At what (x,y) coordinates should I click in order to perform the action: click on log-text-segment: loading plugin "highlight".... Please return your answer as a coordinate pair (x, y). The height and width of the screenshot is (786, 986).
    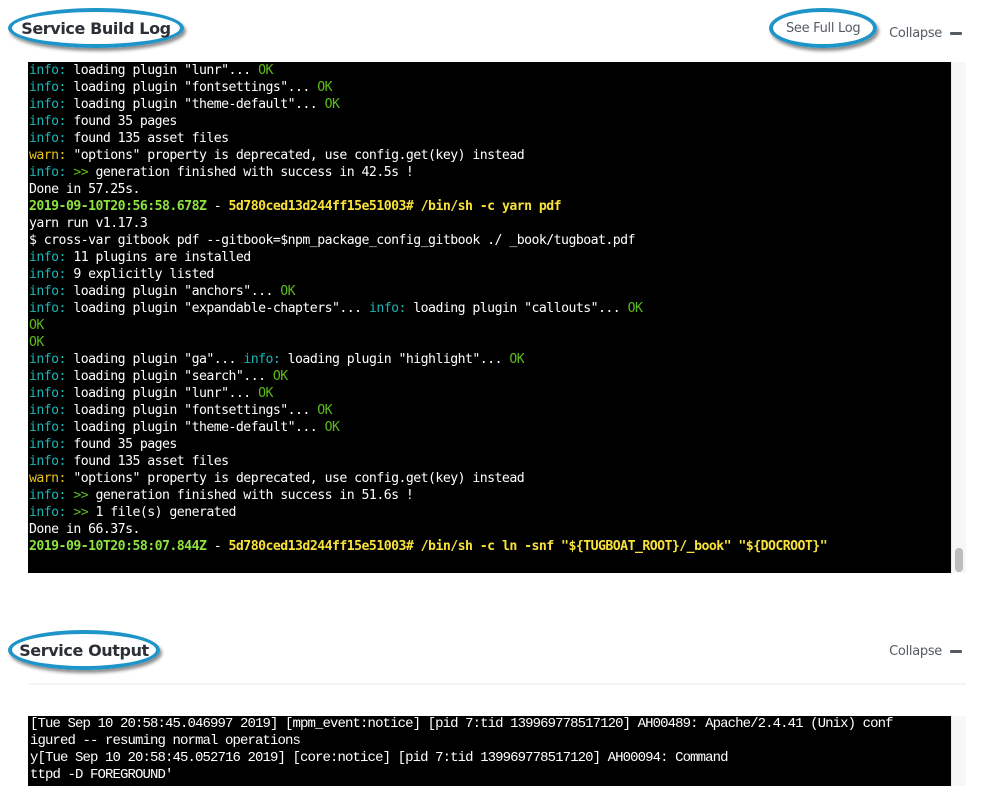
    Looking at the image, I should click on (395, 359).